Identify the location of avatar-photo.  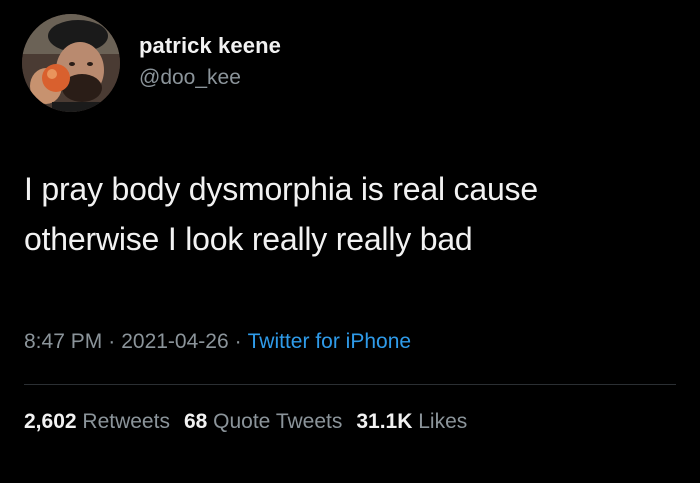
(71, 63).